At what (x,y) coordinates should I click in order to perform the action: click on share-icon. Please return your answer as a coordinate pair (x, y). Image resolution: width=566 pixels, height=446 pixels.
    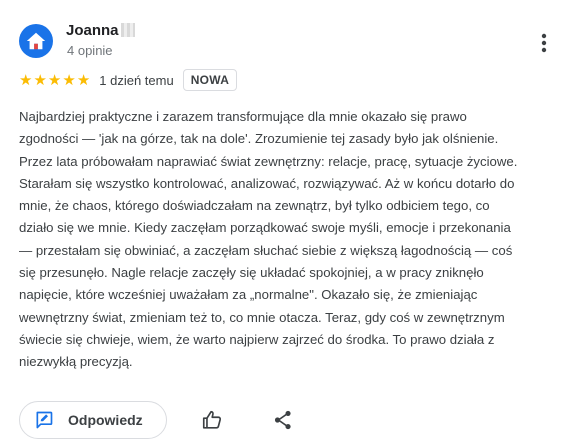
    Looking at the image, I should click on (282, 420).